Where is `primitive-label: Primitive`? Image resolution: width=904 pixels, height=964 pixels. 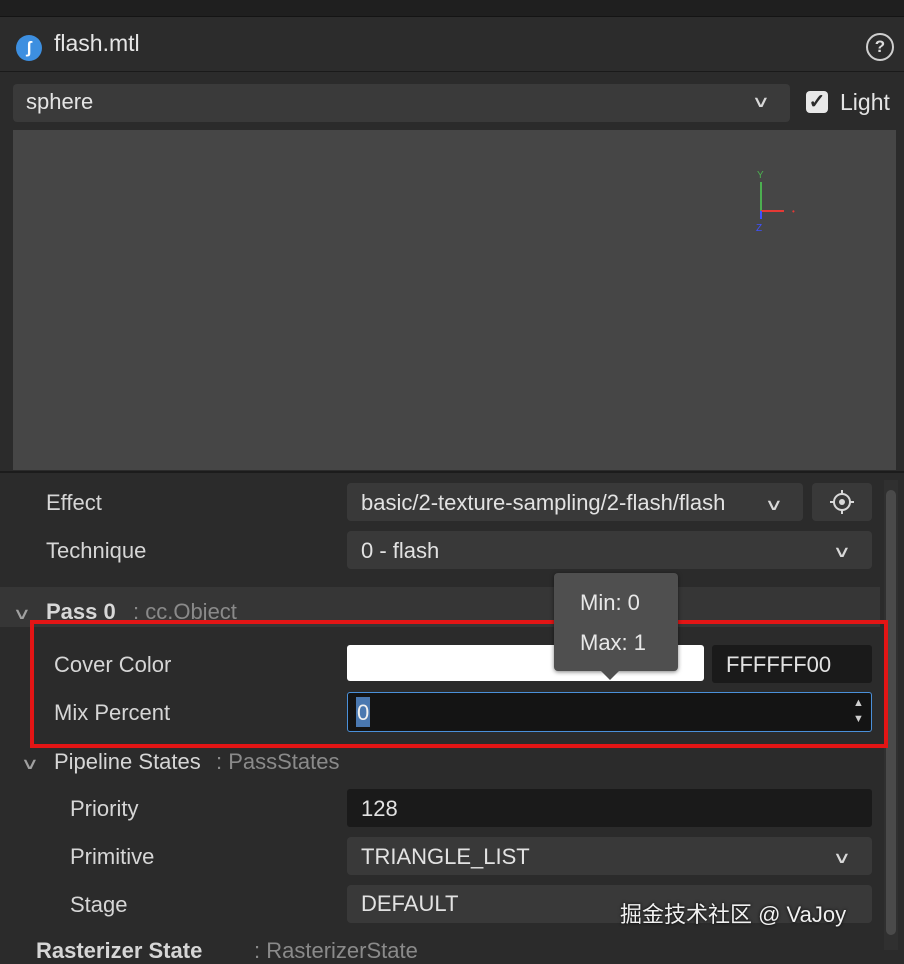
primitive-label: Primitive is located at coordinates (112, 856).